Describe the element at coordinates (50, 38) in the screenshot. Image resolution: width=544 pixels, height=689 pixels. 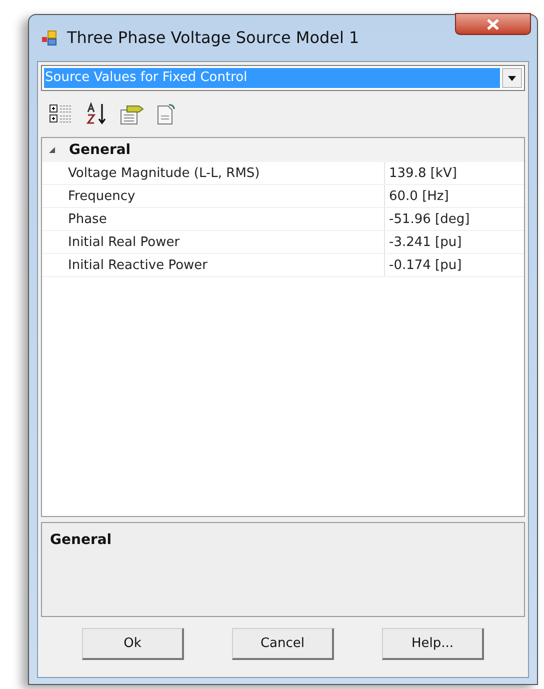
I see `app-icon` at that location.